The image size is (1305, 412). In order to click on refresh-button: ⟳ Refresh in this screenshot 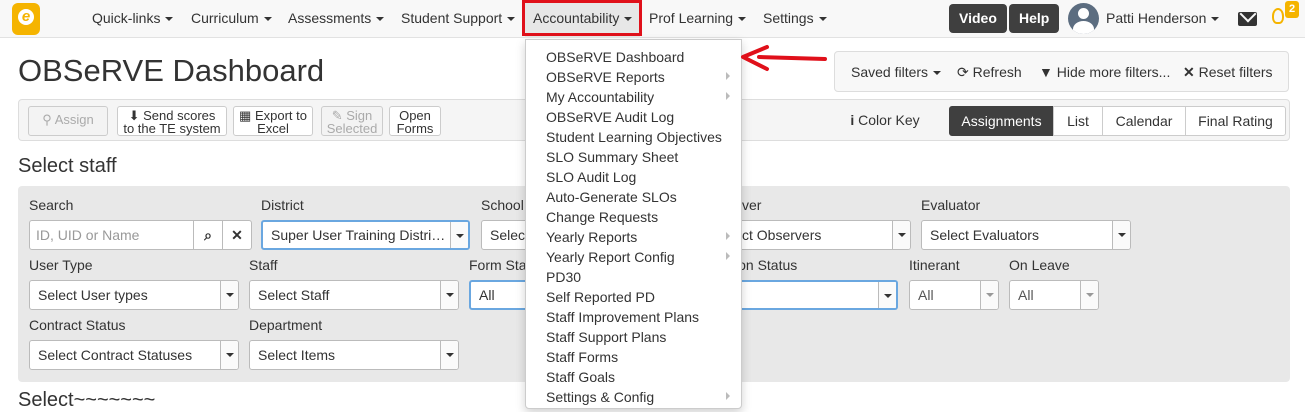, I will do `click(989, 72)`.